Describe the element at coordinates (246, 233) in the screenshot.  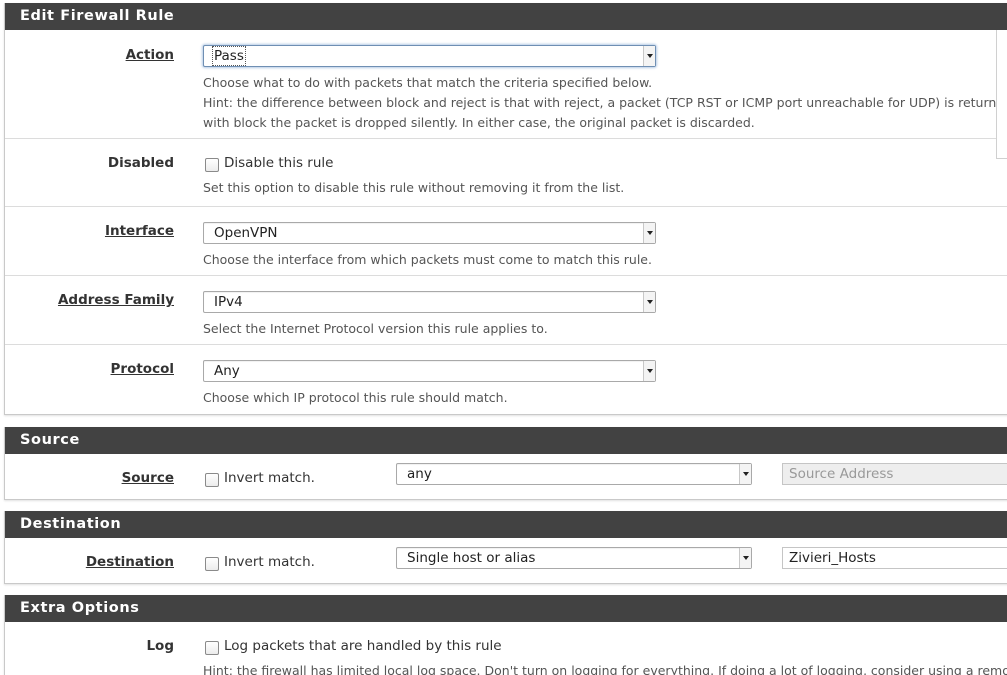
I see `interface-select-value: OpenVPN` at that location.